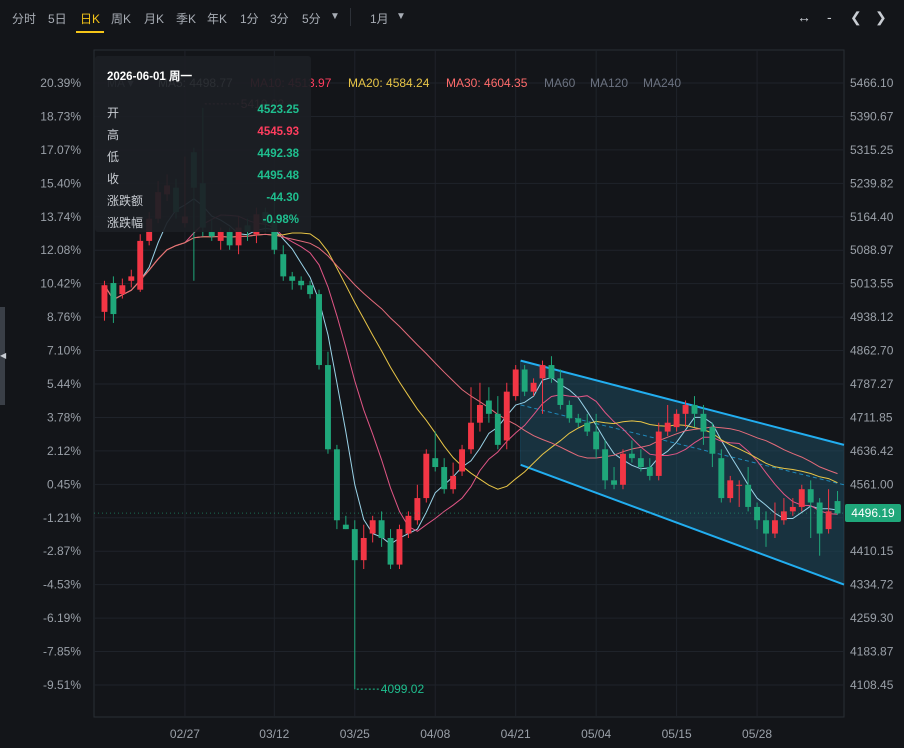 The height and width of the screenshot is (748, 904). Describe the element at coordinates (560, 83) in the screenshot. I see `ma-legend-item: MA60` at that location.